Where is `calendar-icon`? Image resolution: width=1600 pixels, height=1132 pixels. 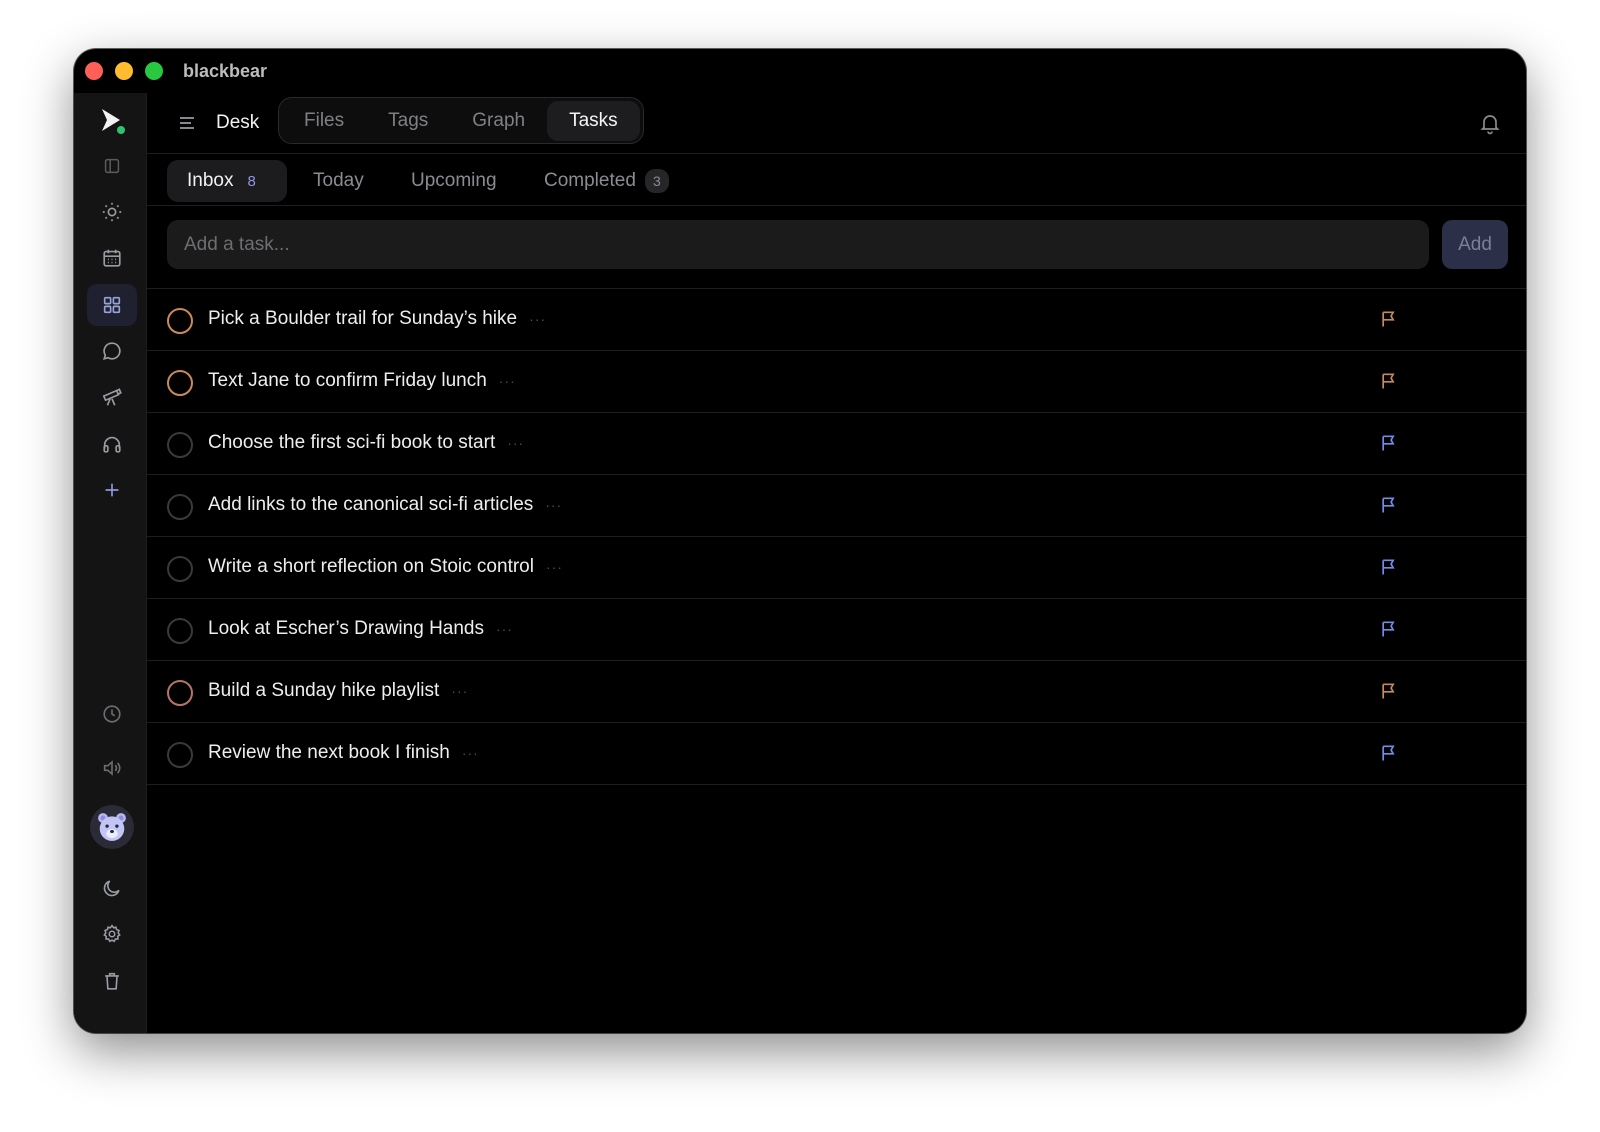
calendar-icon is located at coordinates (112, 258).